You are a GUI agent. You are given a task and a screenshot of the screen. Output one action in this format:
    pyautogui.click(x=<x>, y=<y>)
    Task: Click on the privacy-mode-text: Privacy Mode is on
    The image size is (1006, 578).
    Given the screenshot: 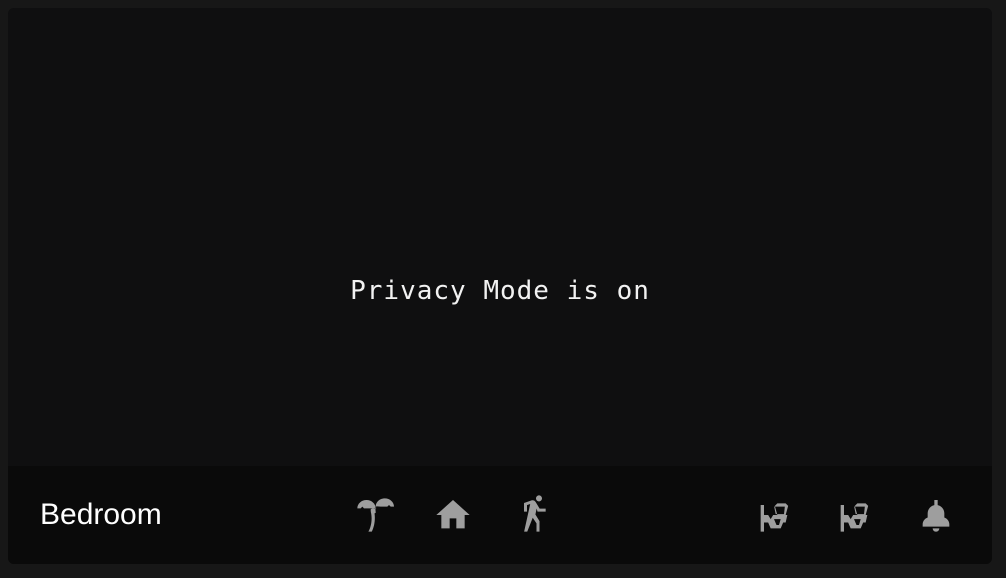 What is the action you would take?
    pyautogui.click(x=500, y=291)
    